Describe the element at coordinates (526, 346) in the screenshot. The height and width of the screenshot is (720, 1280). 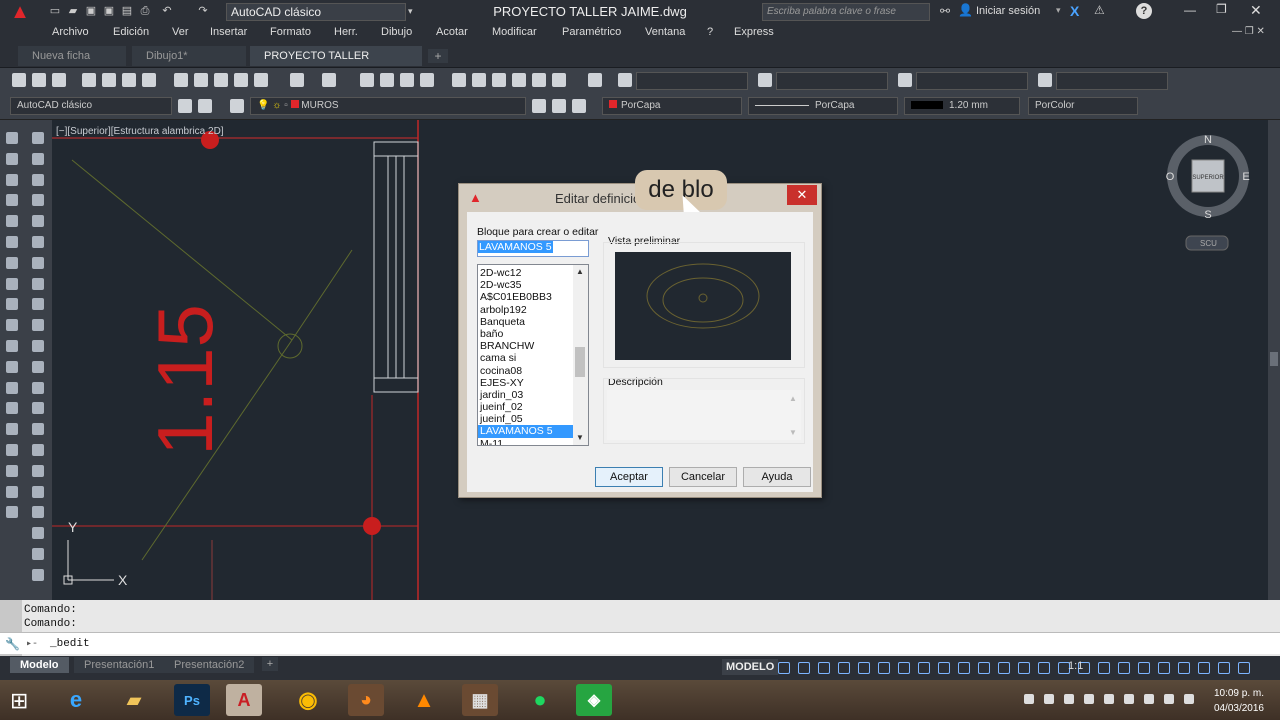
I see `block-list-item: BRANCHW` at that location.